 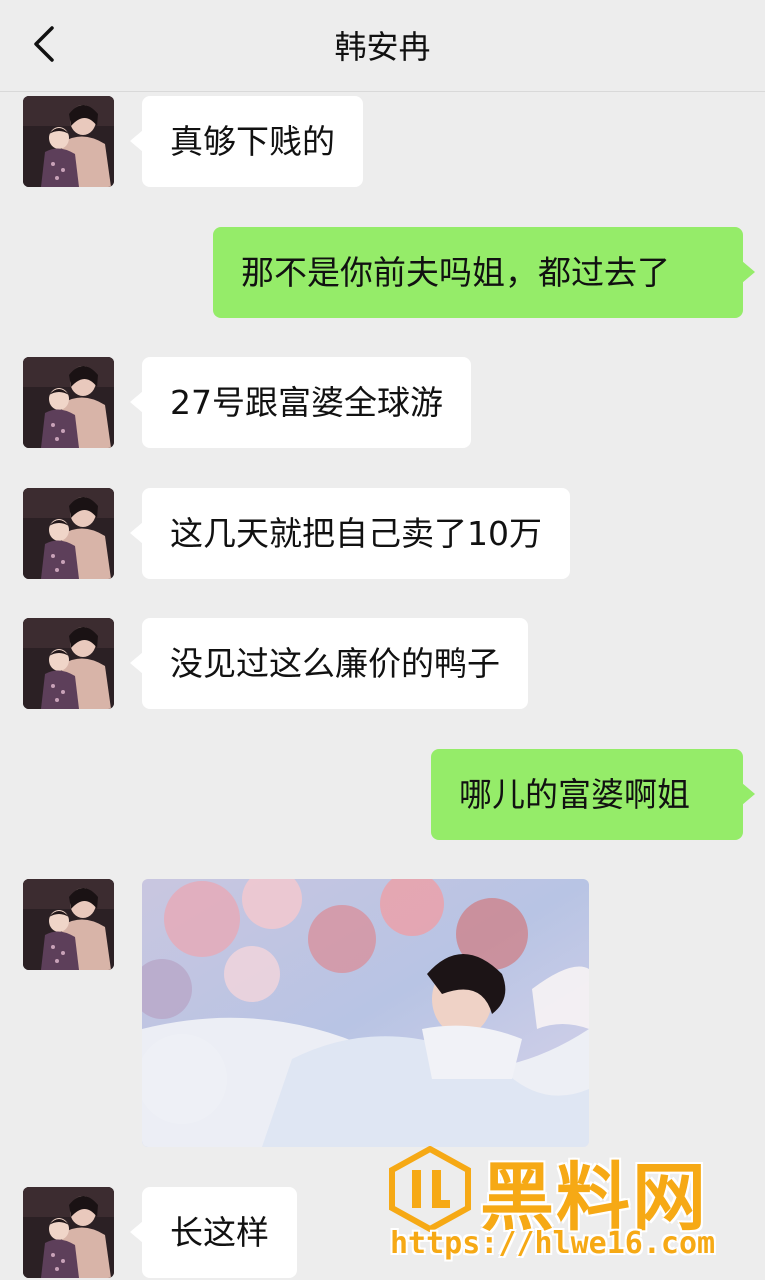 What do you see at coordinates (246, 141) in the screenshot?
I see `message-bubble-received: 真够下贱的` at bounding box center [246, 141].